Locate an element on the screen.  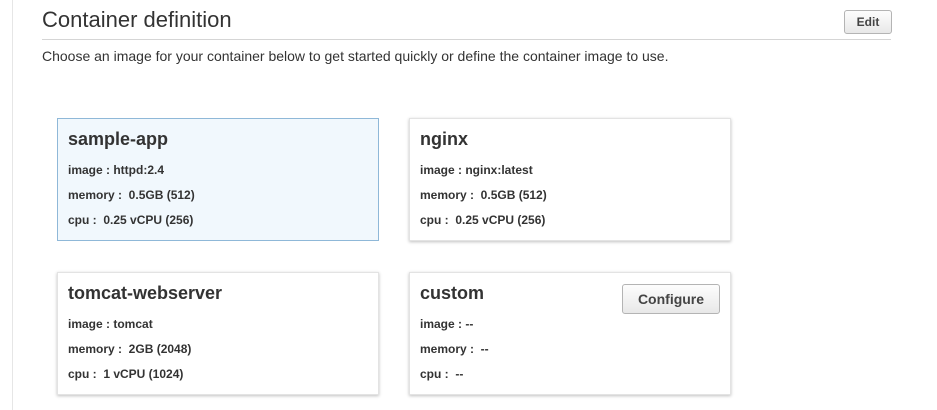
edit-button: Edit is located at coordinates (868, 22).